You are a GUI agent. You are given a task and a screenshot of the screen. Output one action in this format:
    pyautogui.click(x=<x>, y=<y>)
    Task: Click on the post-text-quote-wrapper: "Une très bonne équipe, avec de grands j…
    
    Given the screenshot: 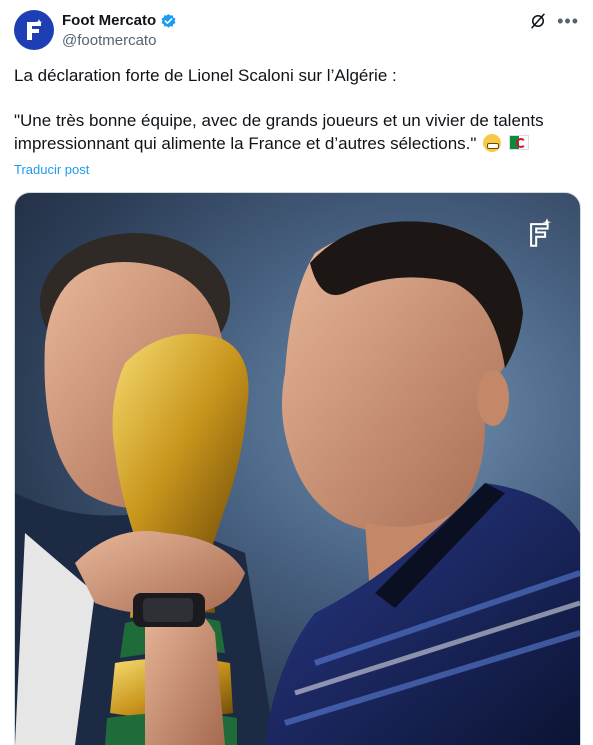 What is the action you would take?
    pyautogui.click(x=296, y=132)
    